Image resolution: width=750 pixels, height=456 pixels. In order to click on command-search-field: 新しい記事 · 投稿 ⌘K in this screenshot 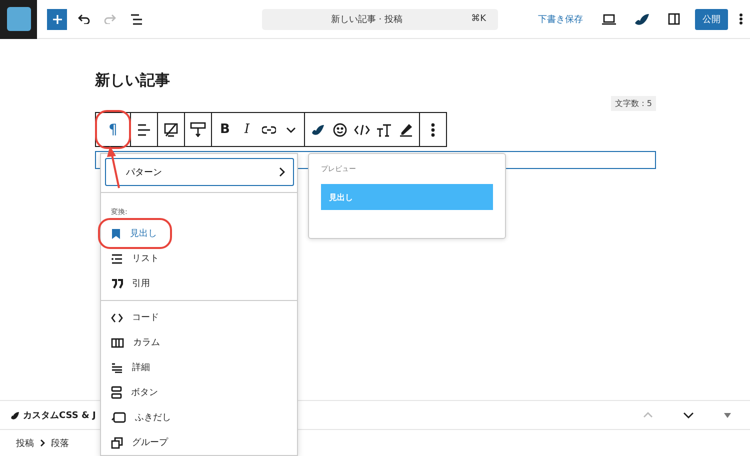, I will do `click(380, 19)`.